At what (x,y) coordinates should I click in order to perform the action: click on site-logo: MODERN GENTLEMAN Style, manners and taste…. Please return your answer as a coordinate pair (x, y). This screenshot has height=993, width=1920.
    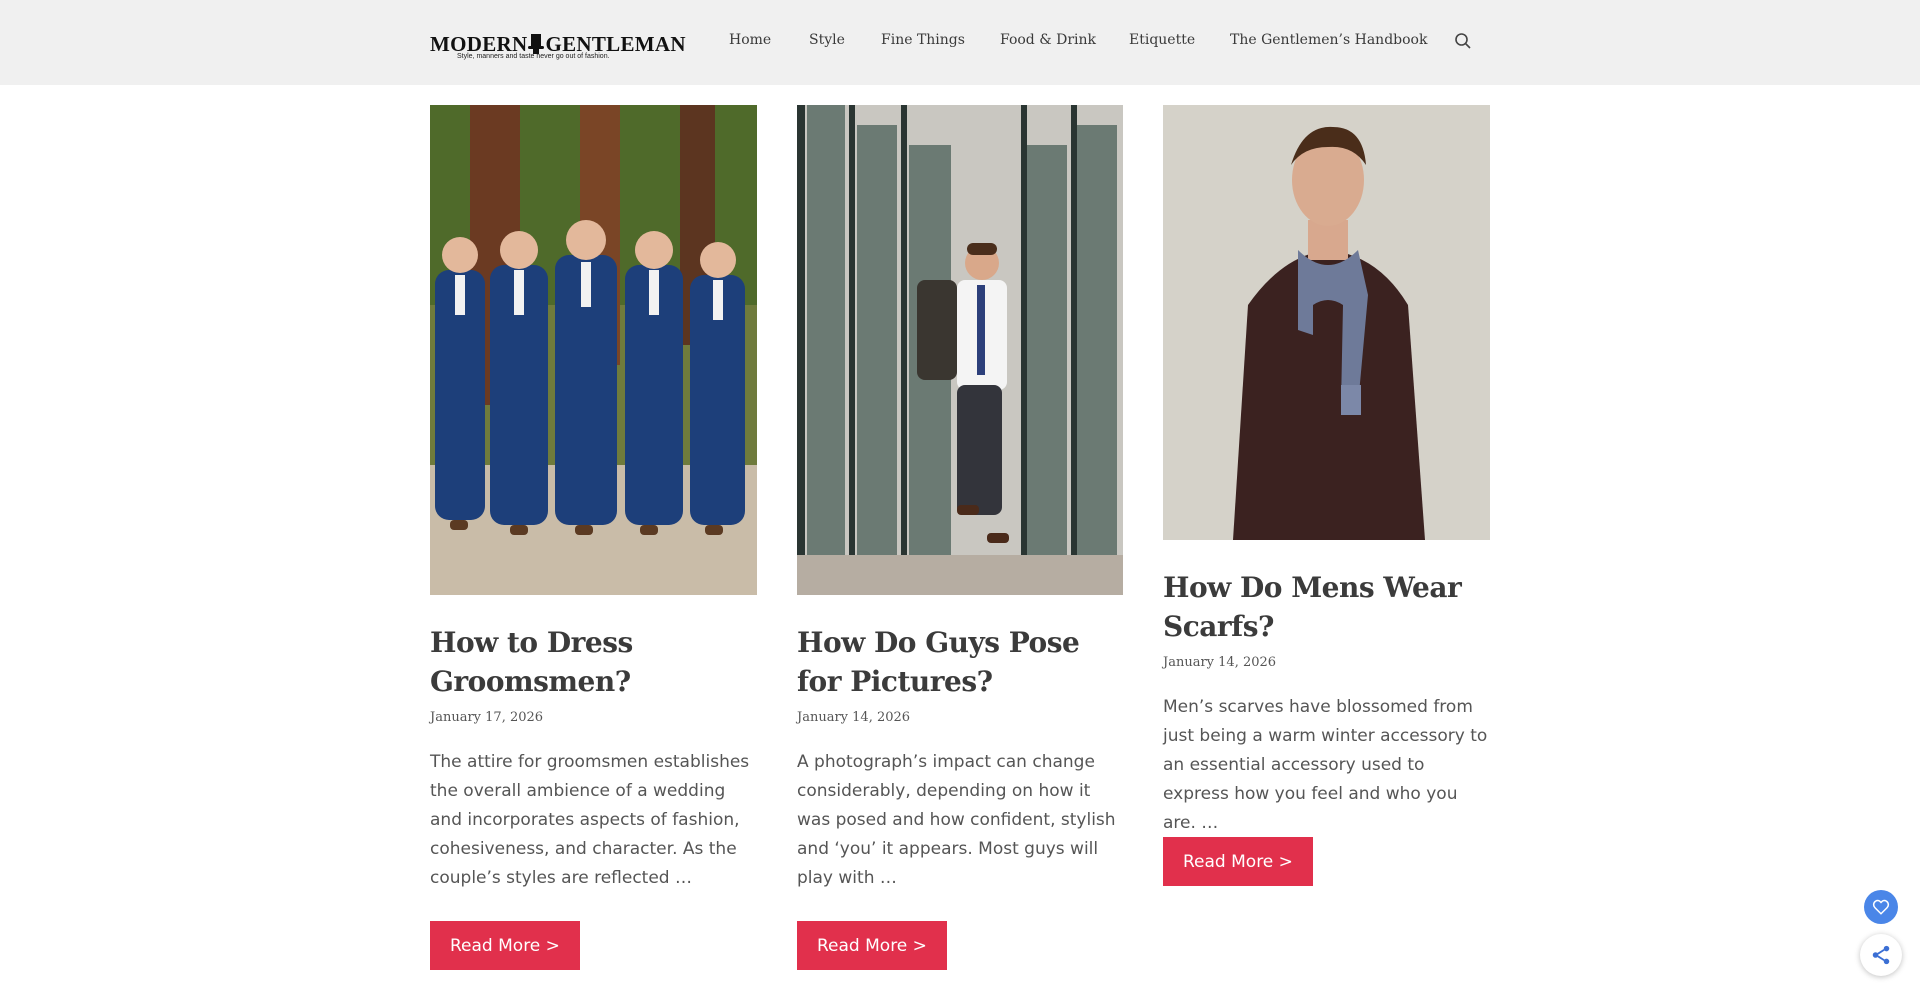
    Looking at the image, I should click on (558, 42).